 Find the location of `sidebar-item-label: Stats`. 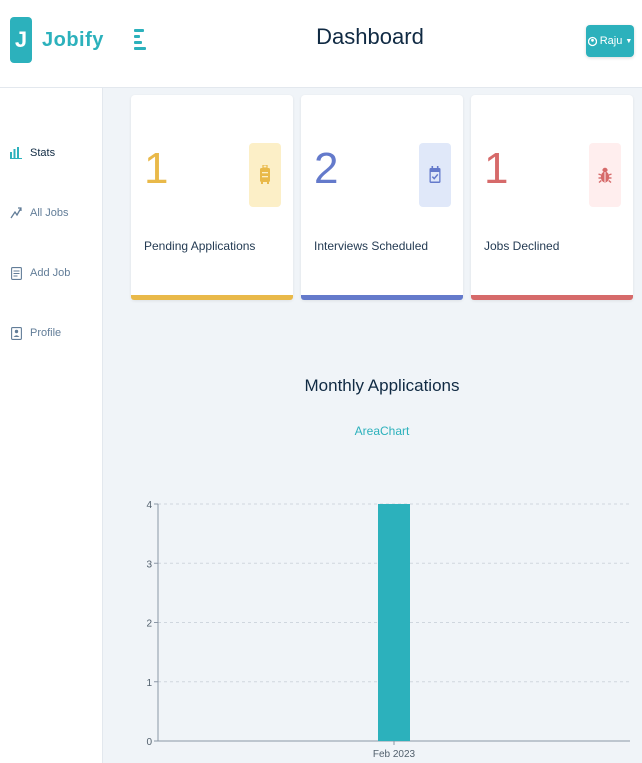

sidebar-item-label: Stats is located at coordinates (43, 153).